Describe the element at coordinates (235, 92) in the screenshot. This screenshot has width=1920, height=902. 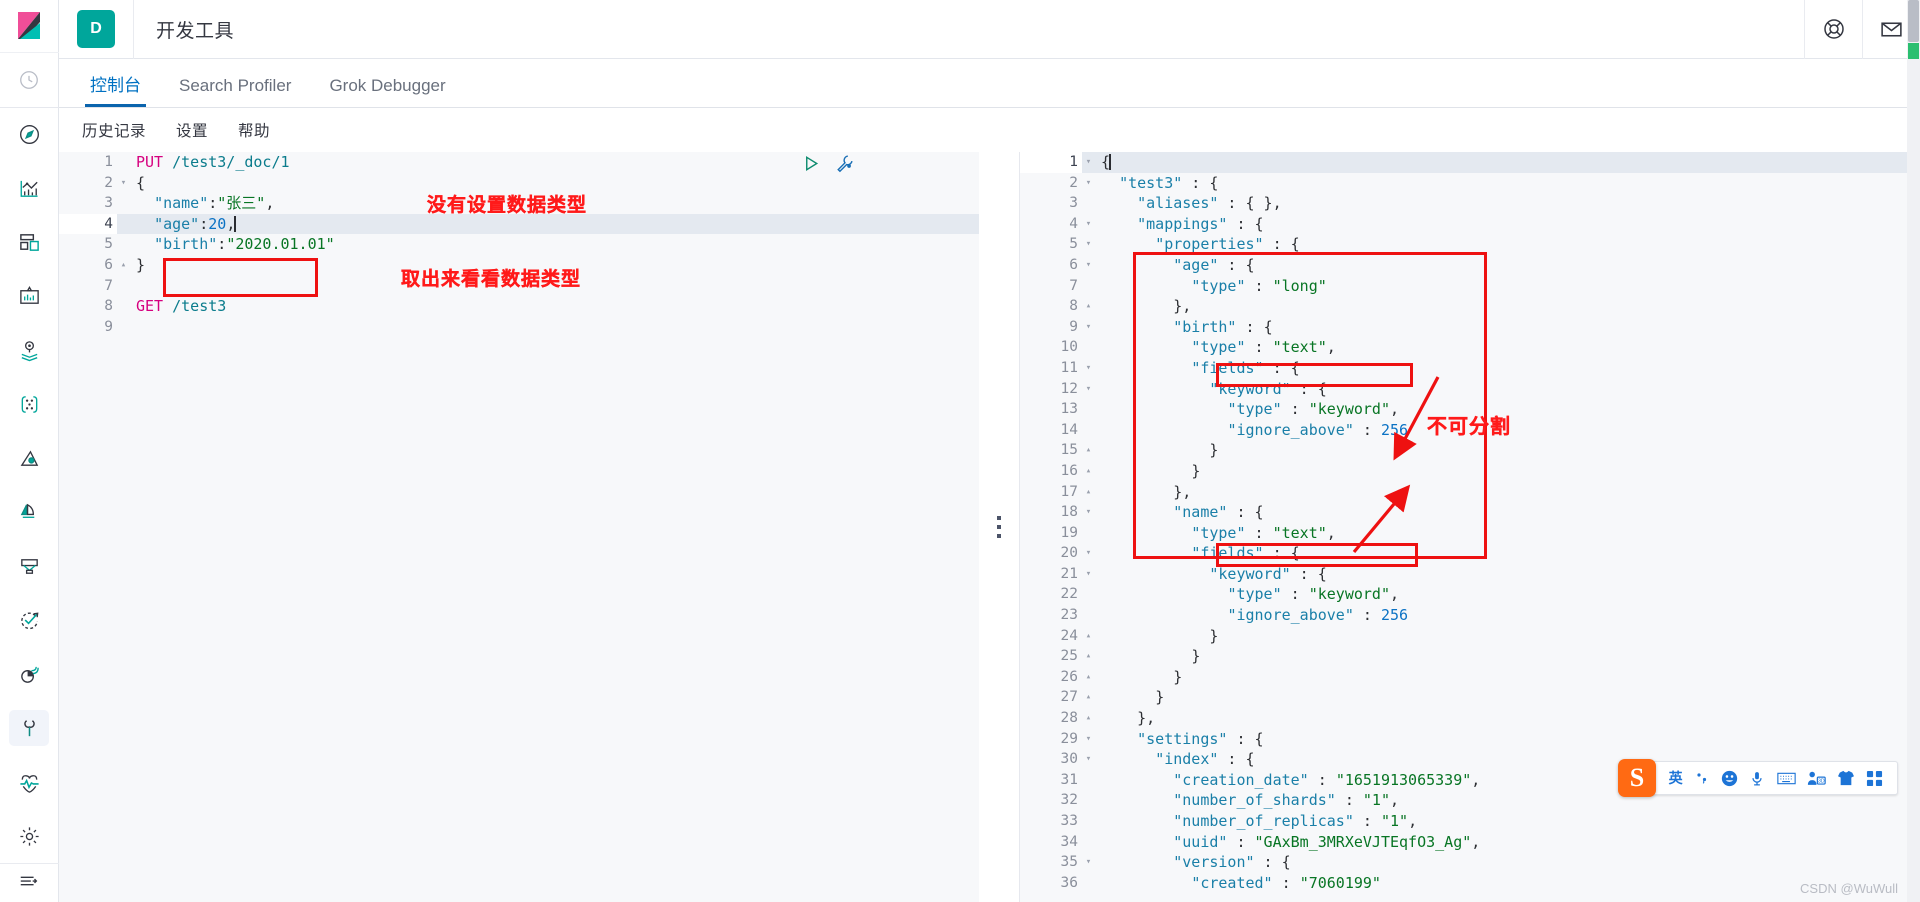
I see `tab-search-profiler: Search Profiler` at that location.